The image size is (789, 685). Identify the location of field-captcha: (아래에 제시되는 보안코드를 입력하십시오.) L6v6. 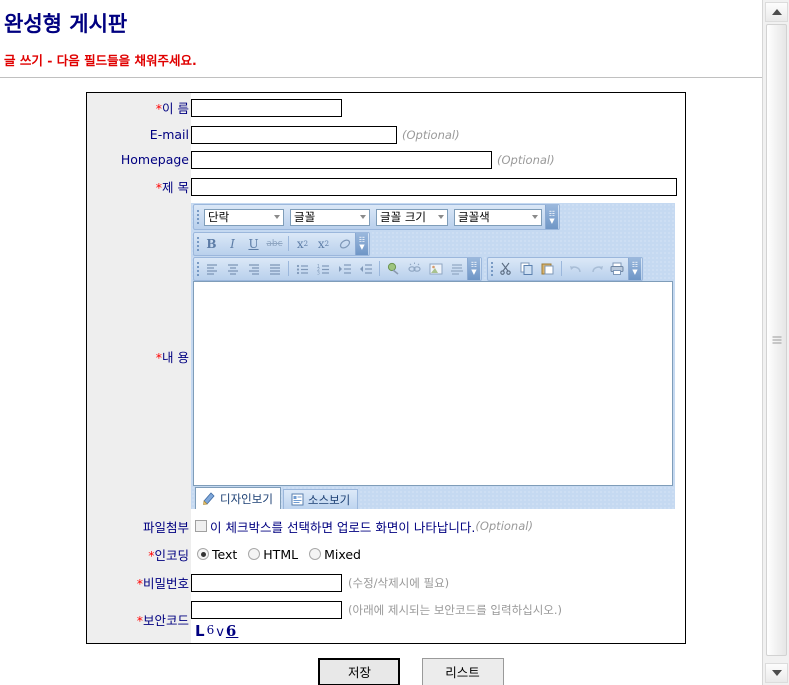
(438, 619).